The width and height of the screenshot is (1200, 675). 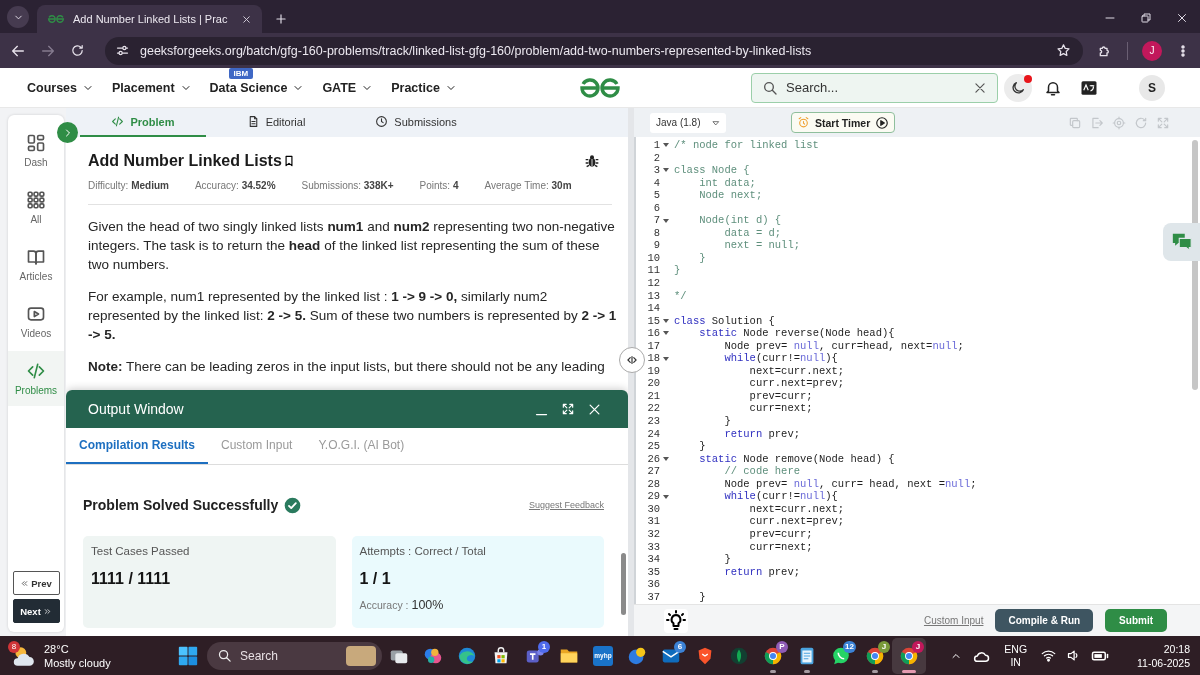 I want to click on grid-icon, so click(x=36, y=200).